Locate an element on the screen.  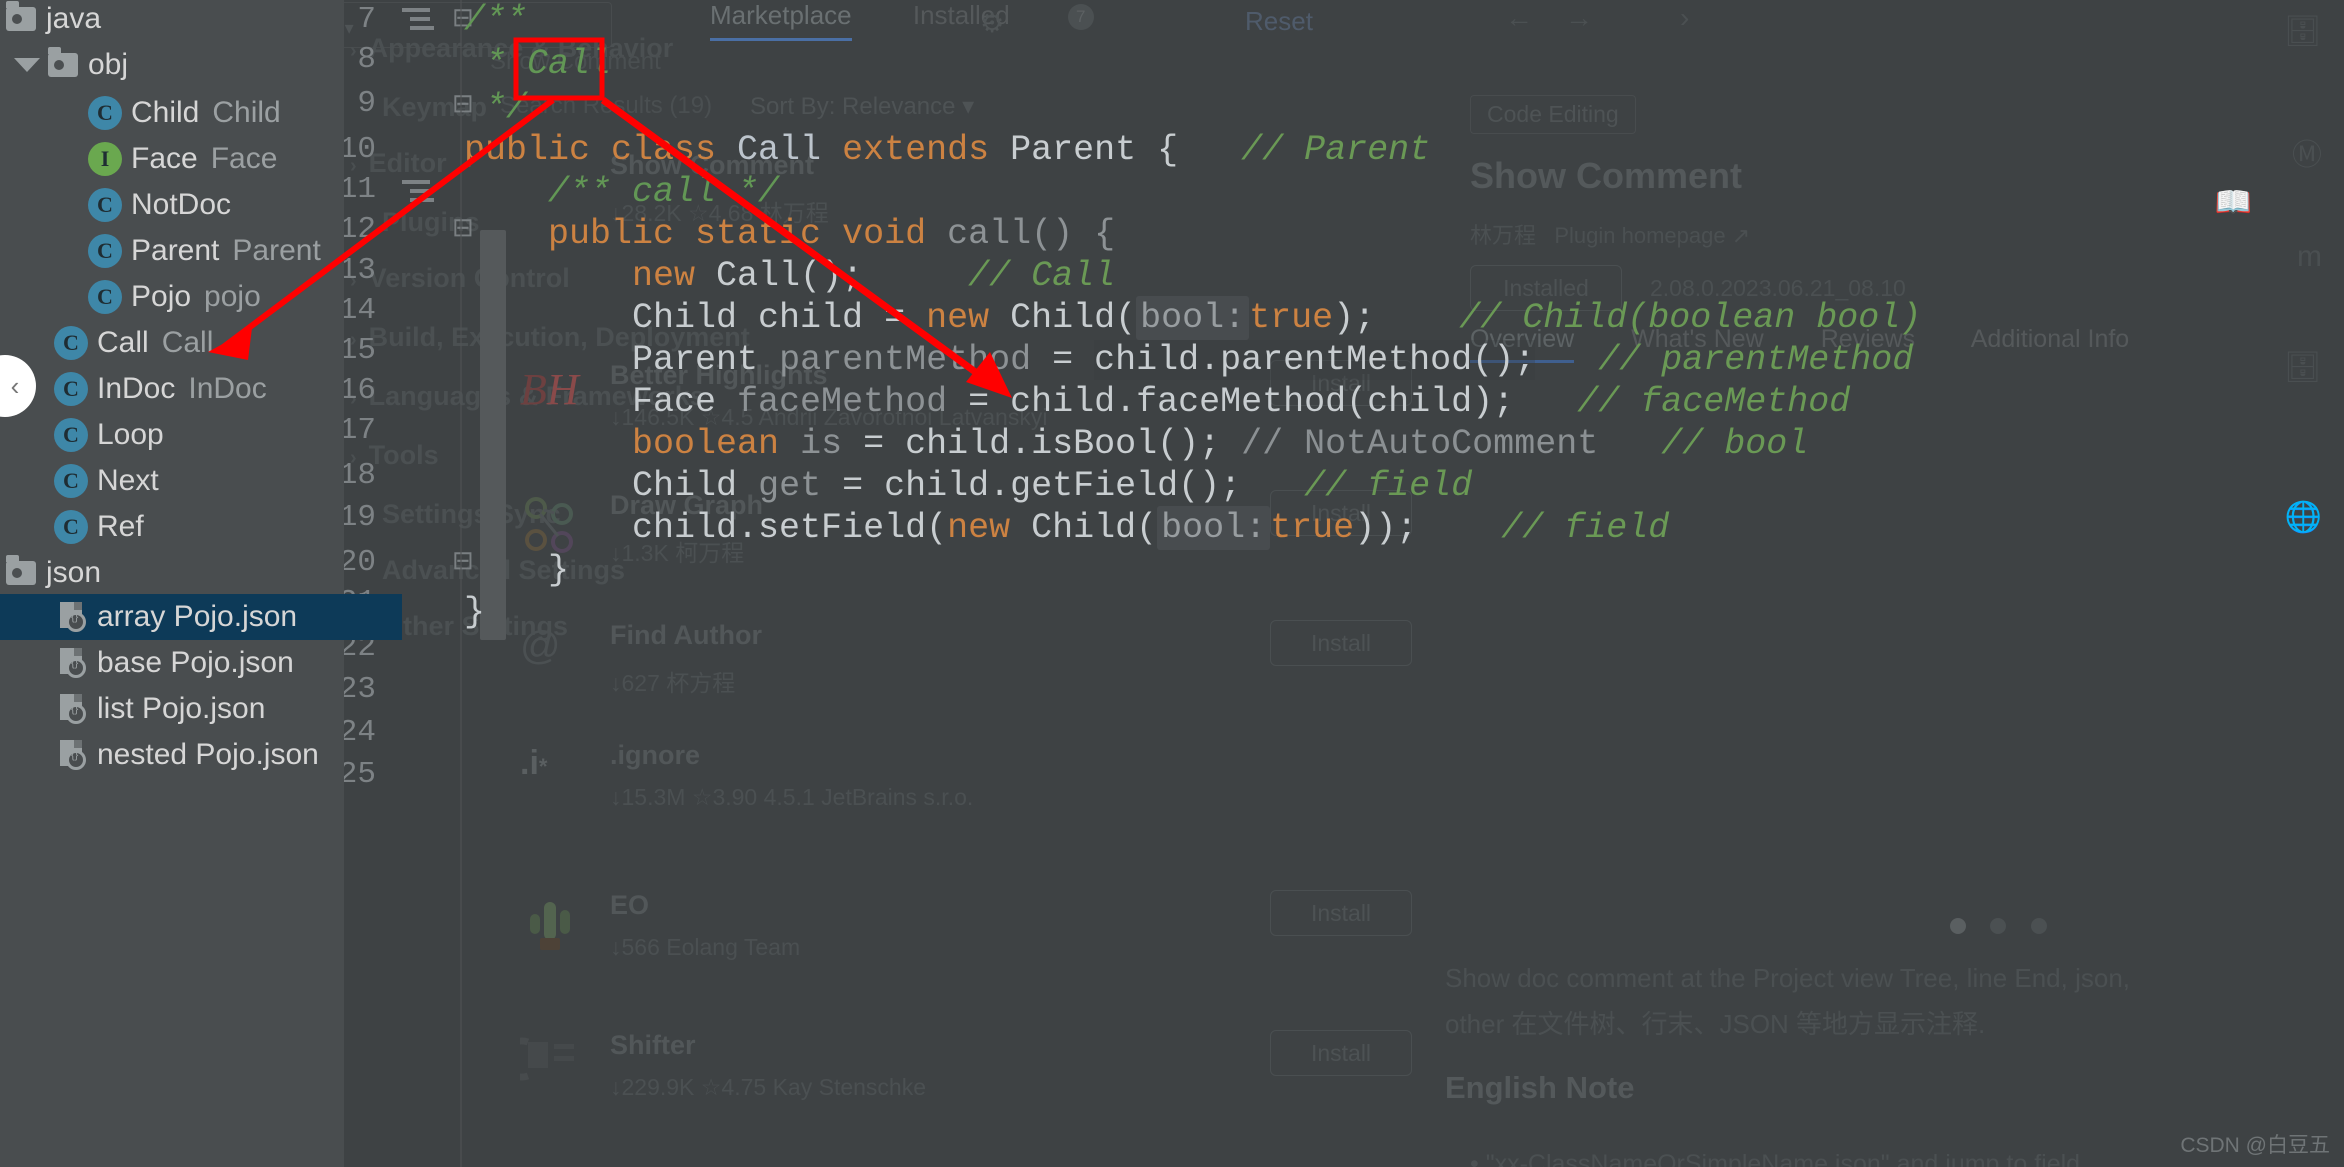
plugin-version: 2.08.0.2023.06.21_08.10 is located at coordinates (1778, 288).